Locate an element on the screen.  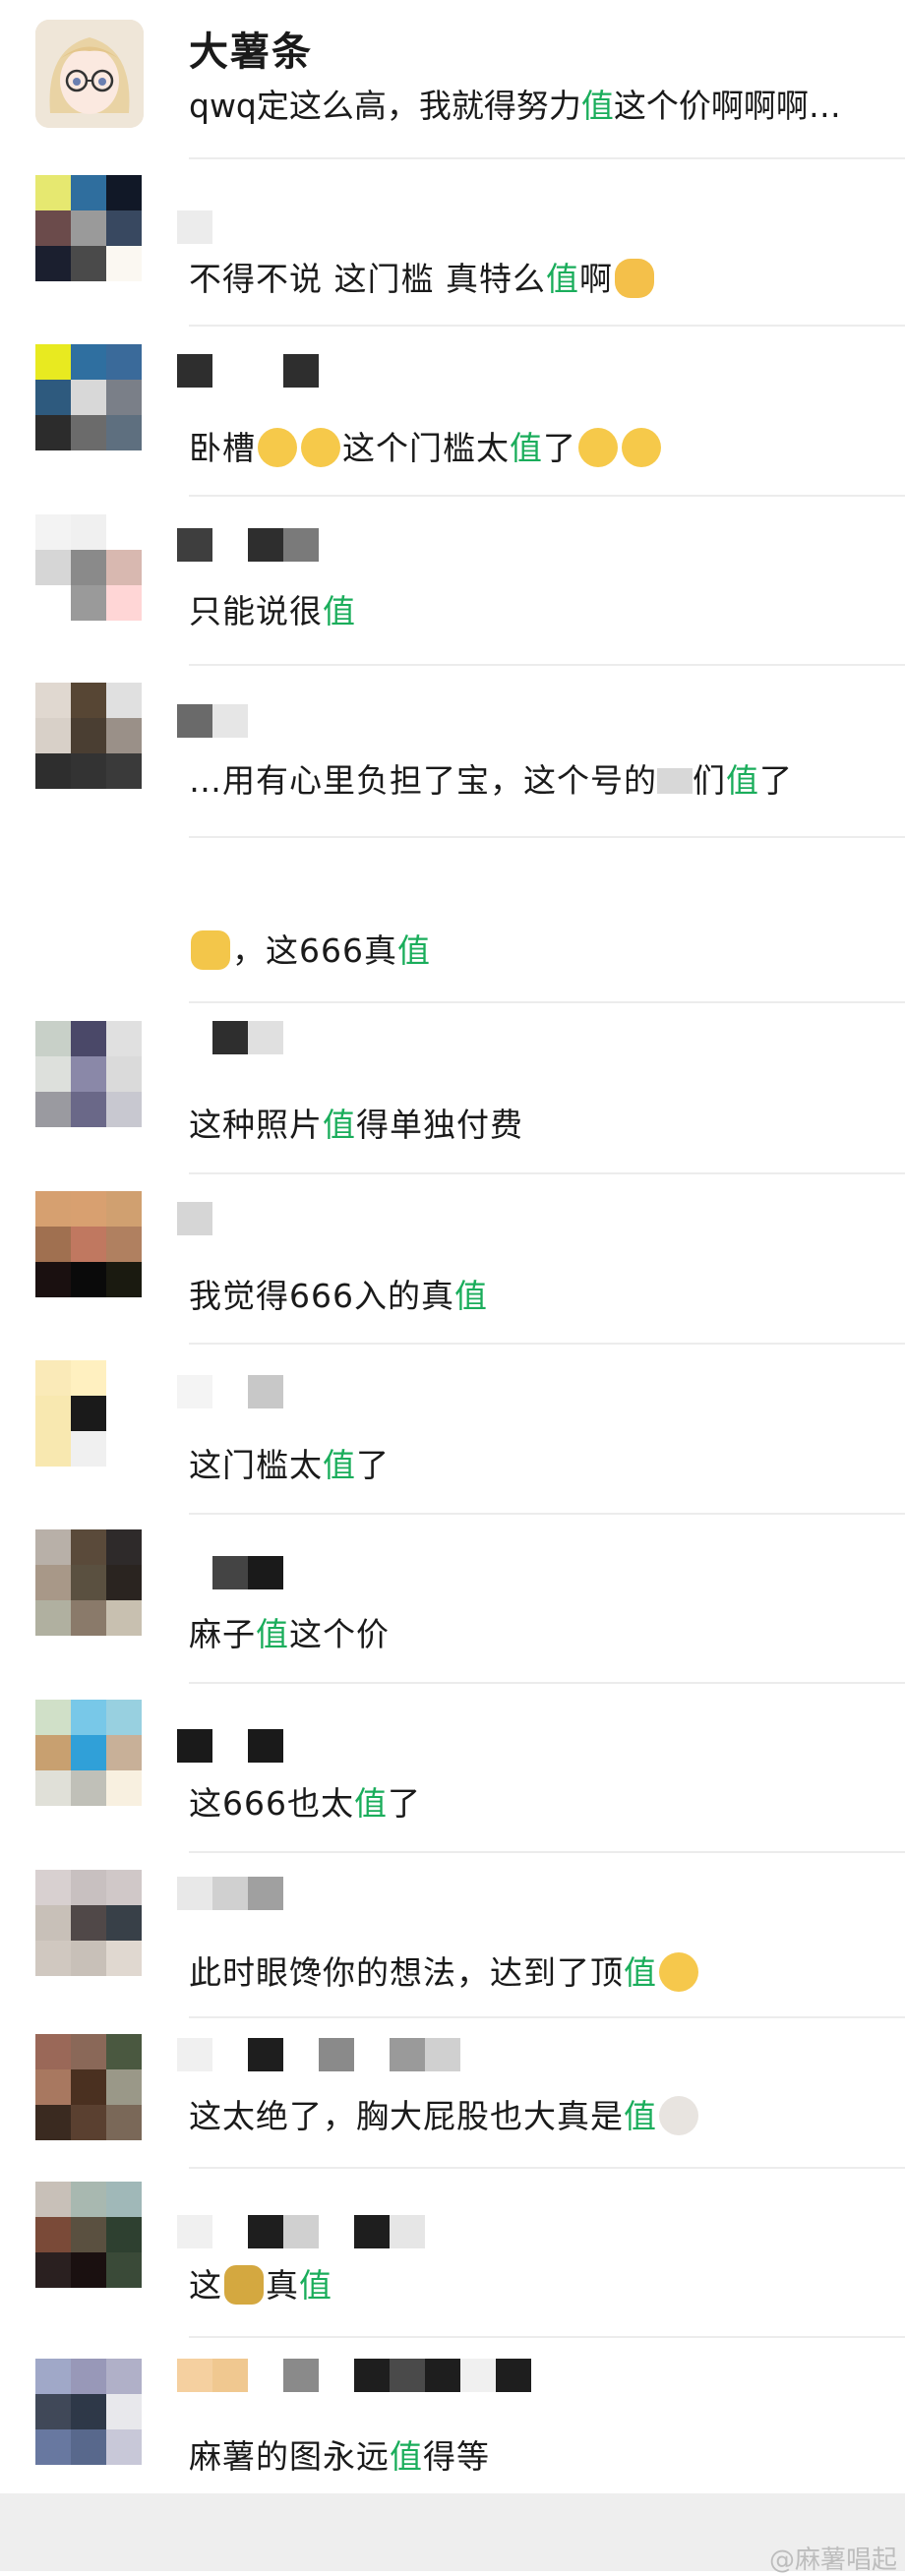
comment-text: 麻子值这个价 is located at coordinates (290, 1634).